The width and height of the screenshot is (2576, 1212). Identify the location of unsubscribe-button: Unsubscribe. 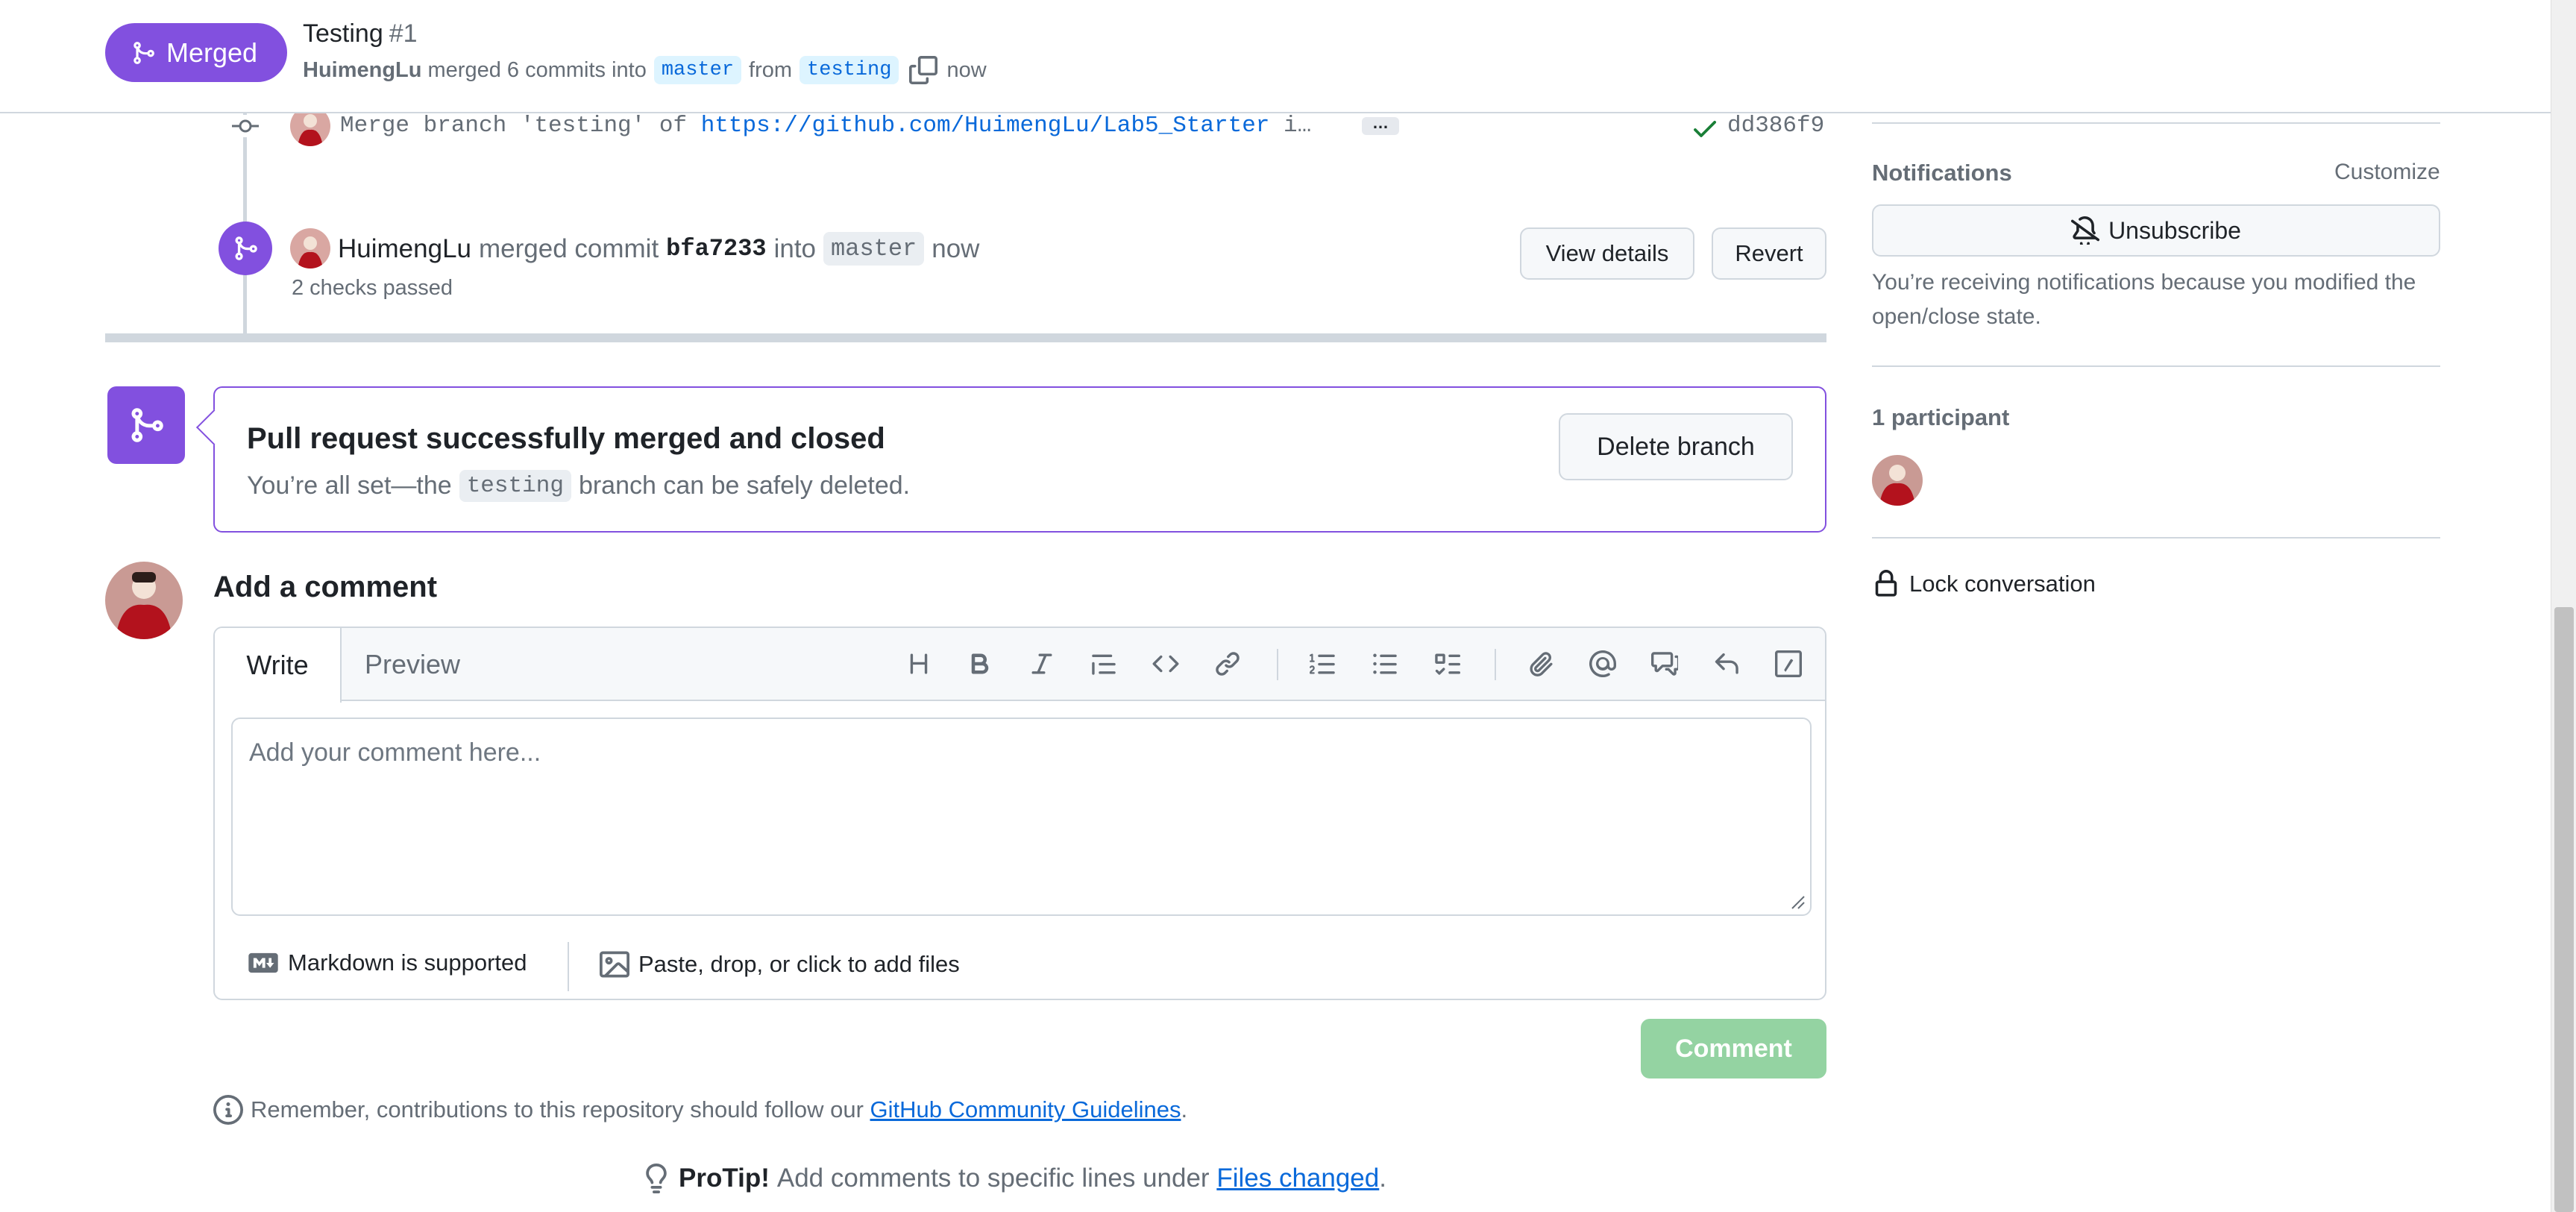
(2156, 230).